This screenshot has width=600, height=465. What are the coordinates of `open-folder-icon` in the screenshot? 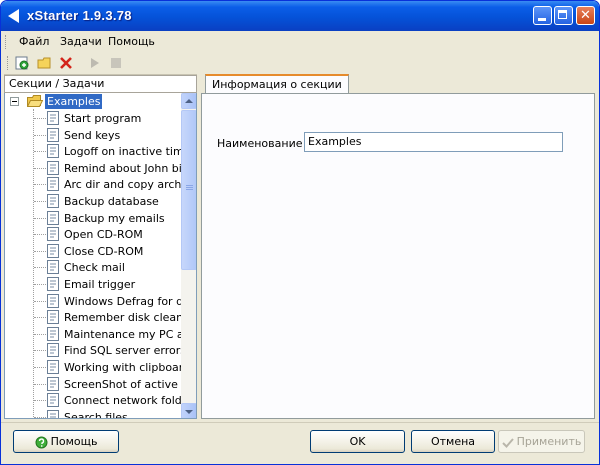 It's located at (35, 101).